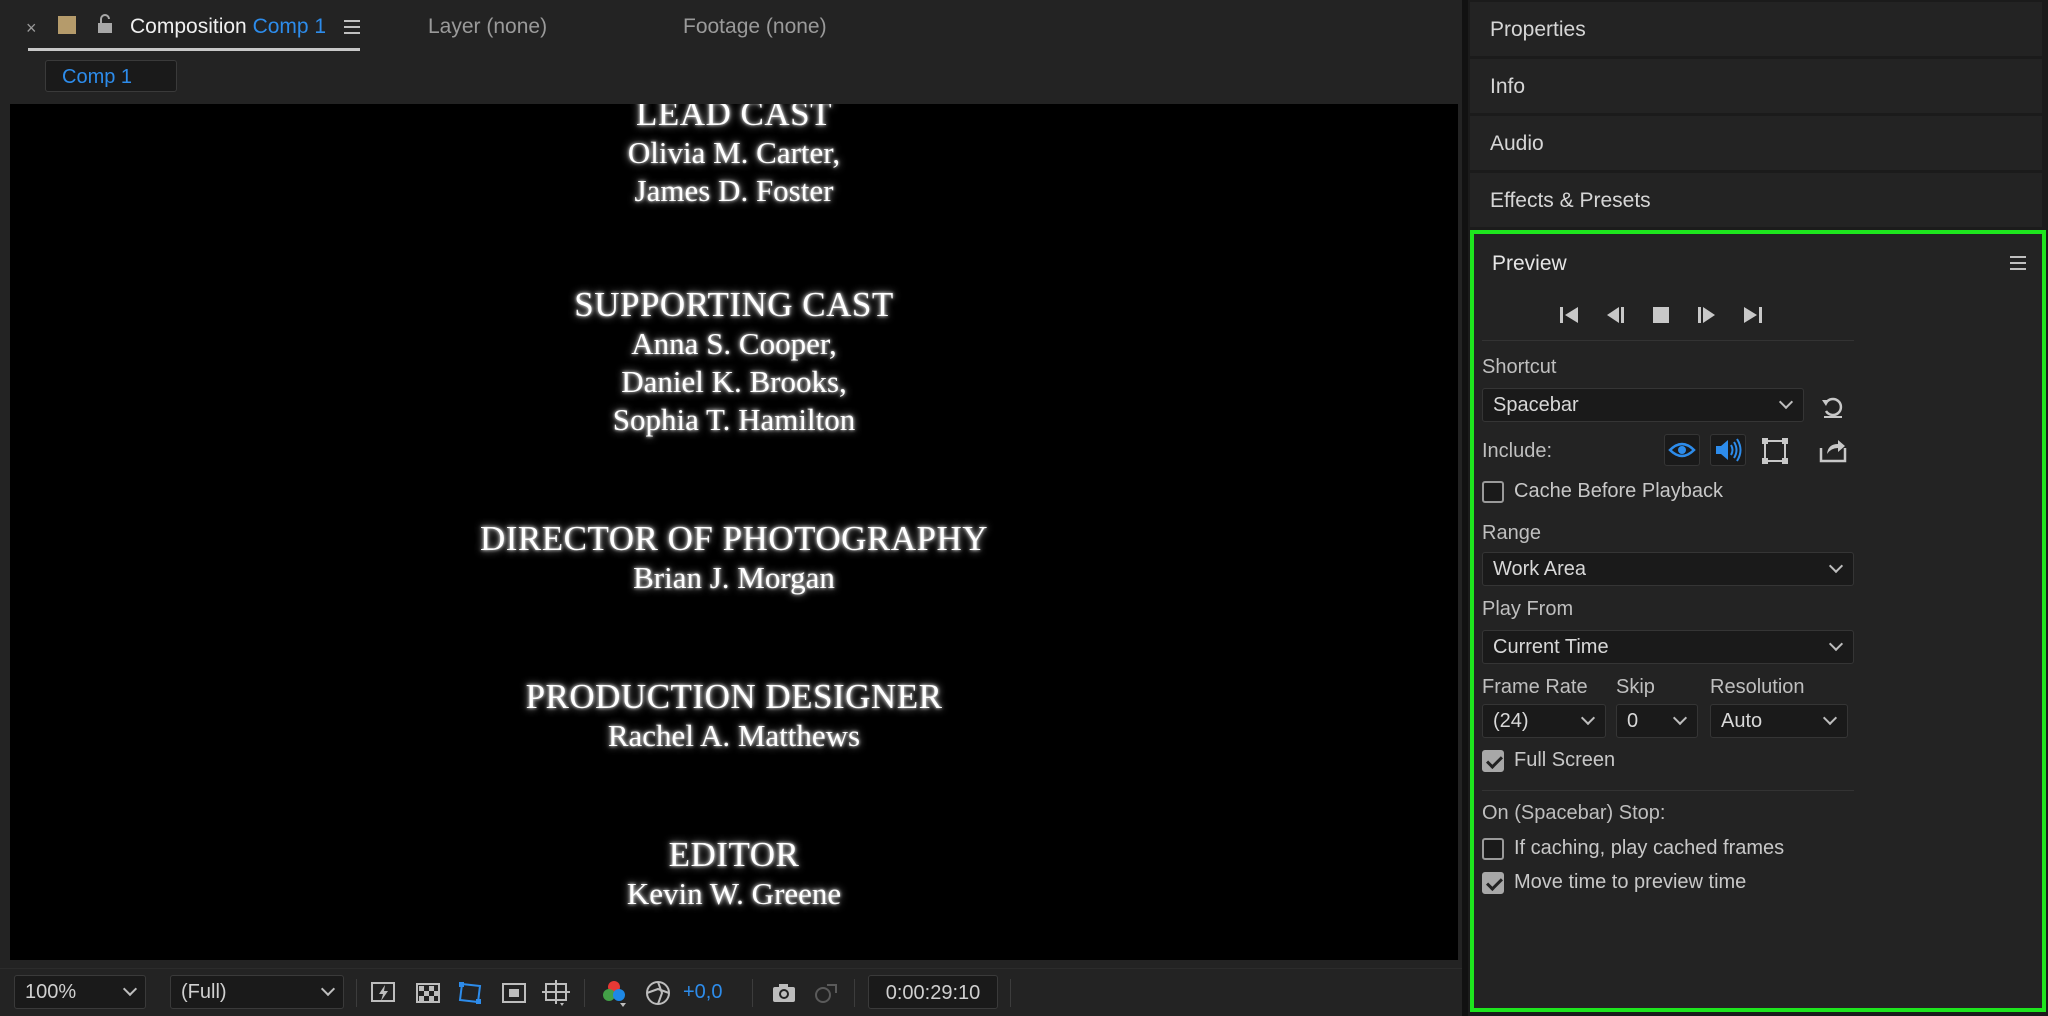 The image size is (2048, 1016). What do you see at coordinates (1833, 450) in the screenshot?
I see `export-icon` at bounding box center [1833, 450].